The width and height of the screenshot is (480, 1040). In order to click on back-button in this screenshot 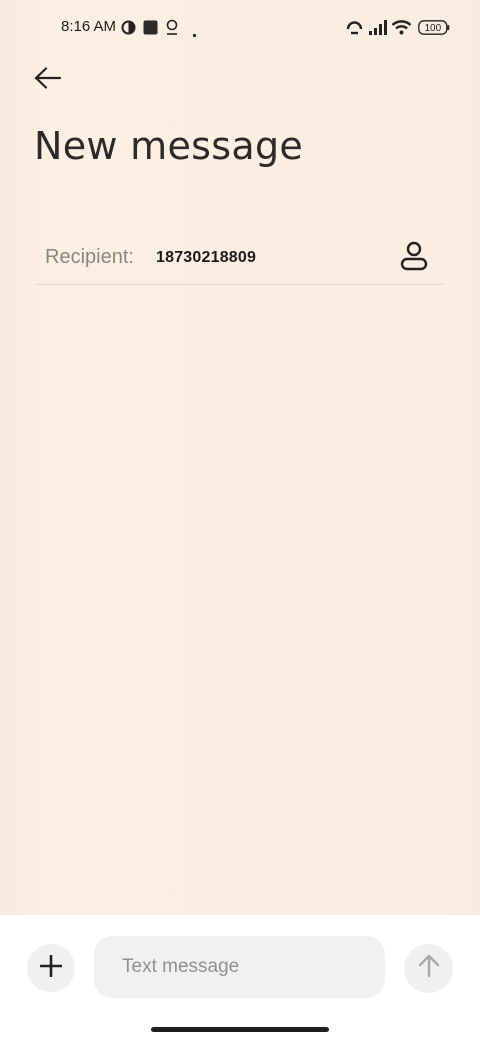, I will do `click(48, 80)`.